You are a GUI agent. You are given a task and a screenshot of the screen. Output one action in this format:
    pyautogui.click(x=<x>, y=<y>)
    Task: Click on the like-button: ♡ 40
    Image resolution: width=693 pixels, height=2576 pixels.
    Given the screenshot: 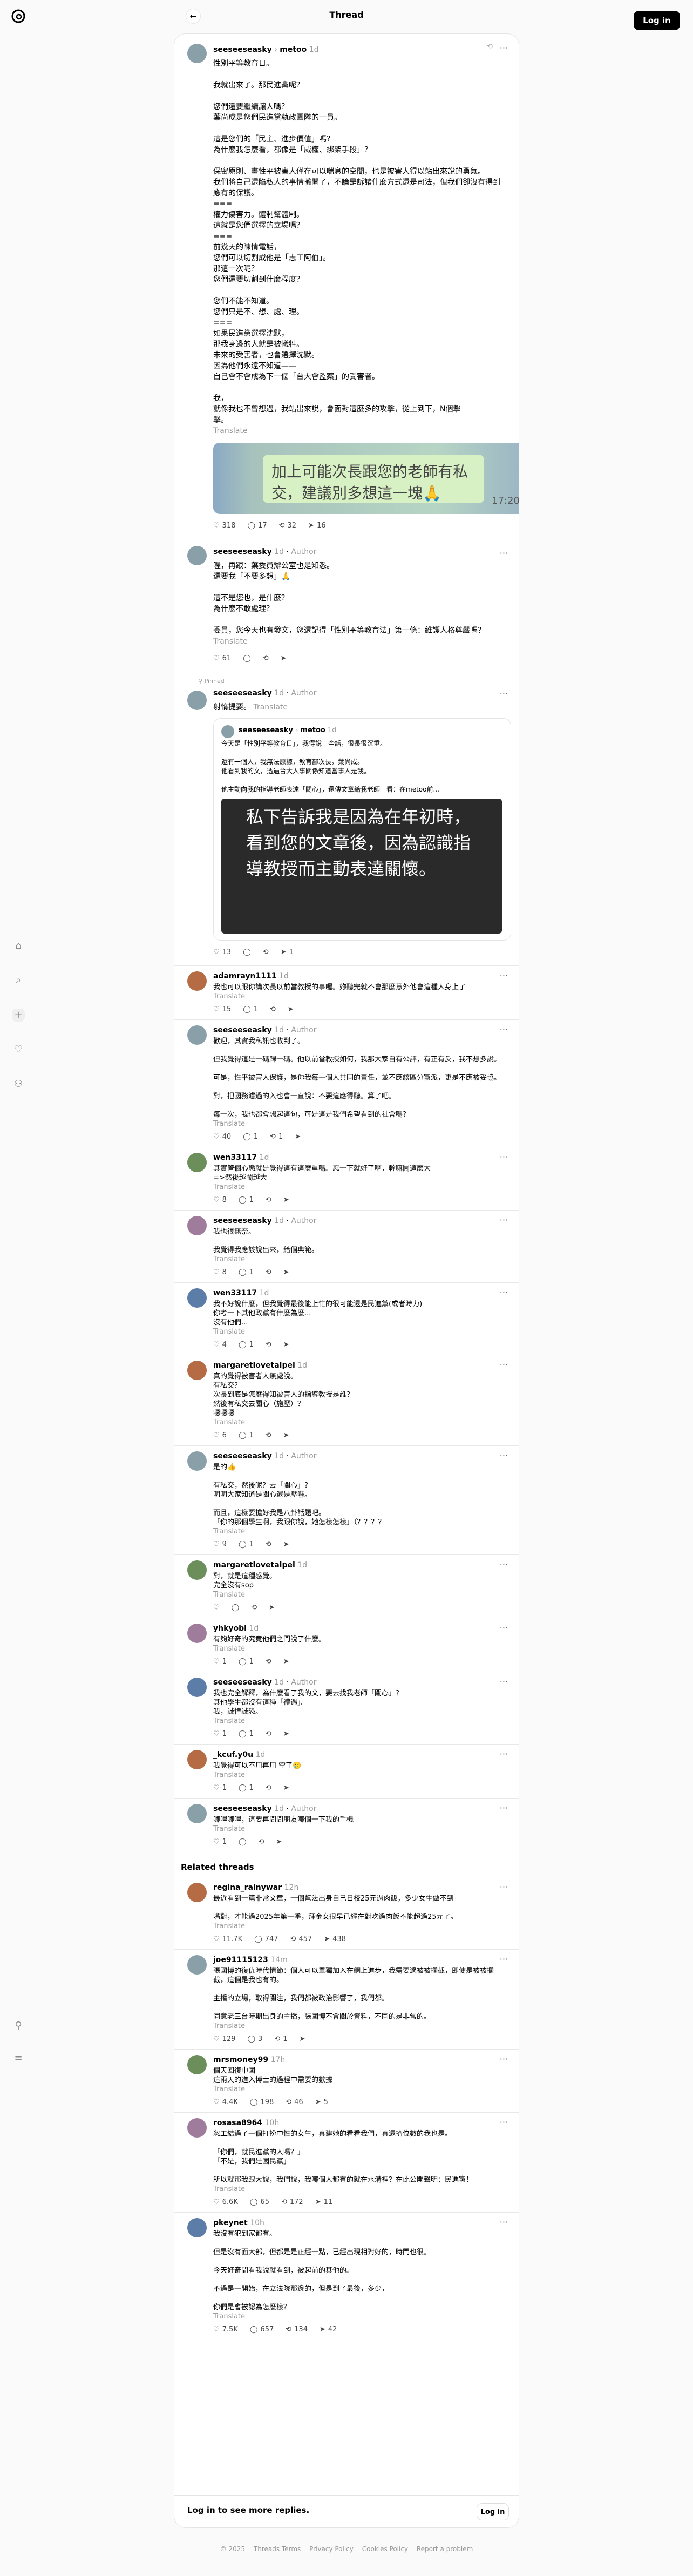 What is the action you would take?
    pyautogui.click(x=222, y=1137)
    